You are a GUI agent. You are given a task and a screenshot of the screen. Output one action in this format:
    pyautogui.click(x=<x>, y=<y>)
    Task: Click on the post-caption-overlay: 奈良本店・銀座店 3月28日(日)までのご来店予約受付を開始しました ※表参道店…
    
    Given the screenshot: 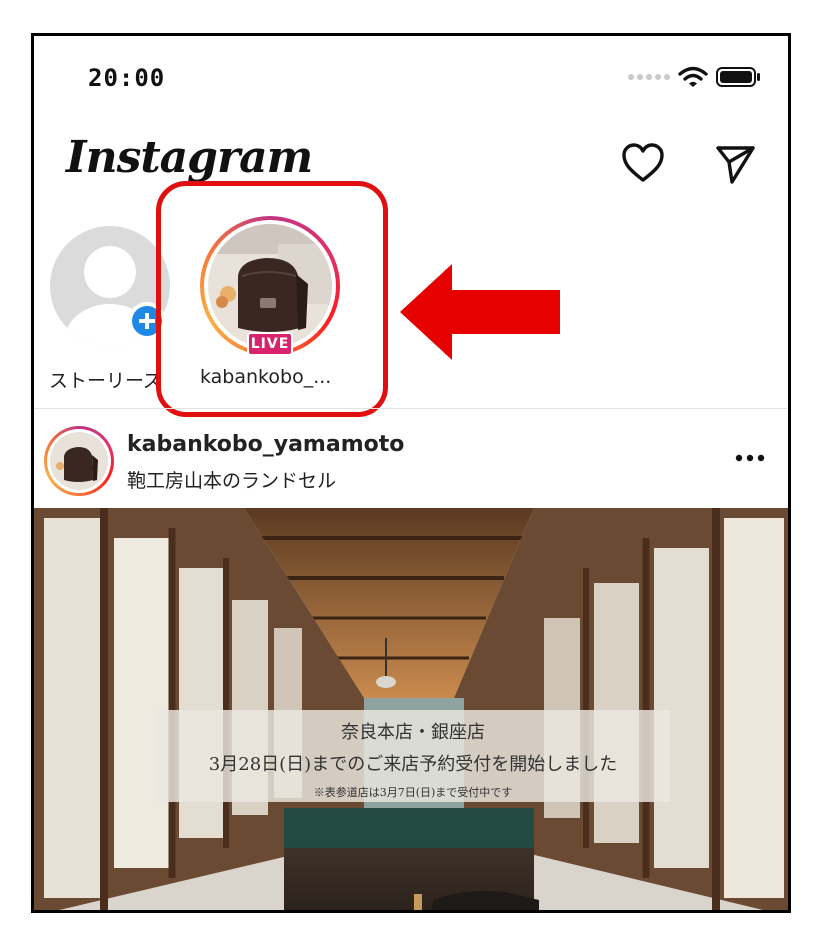 What is the action you would take?
    pyautogui.click(x=413, y=756)
    